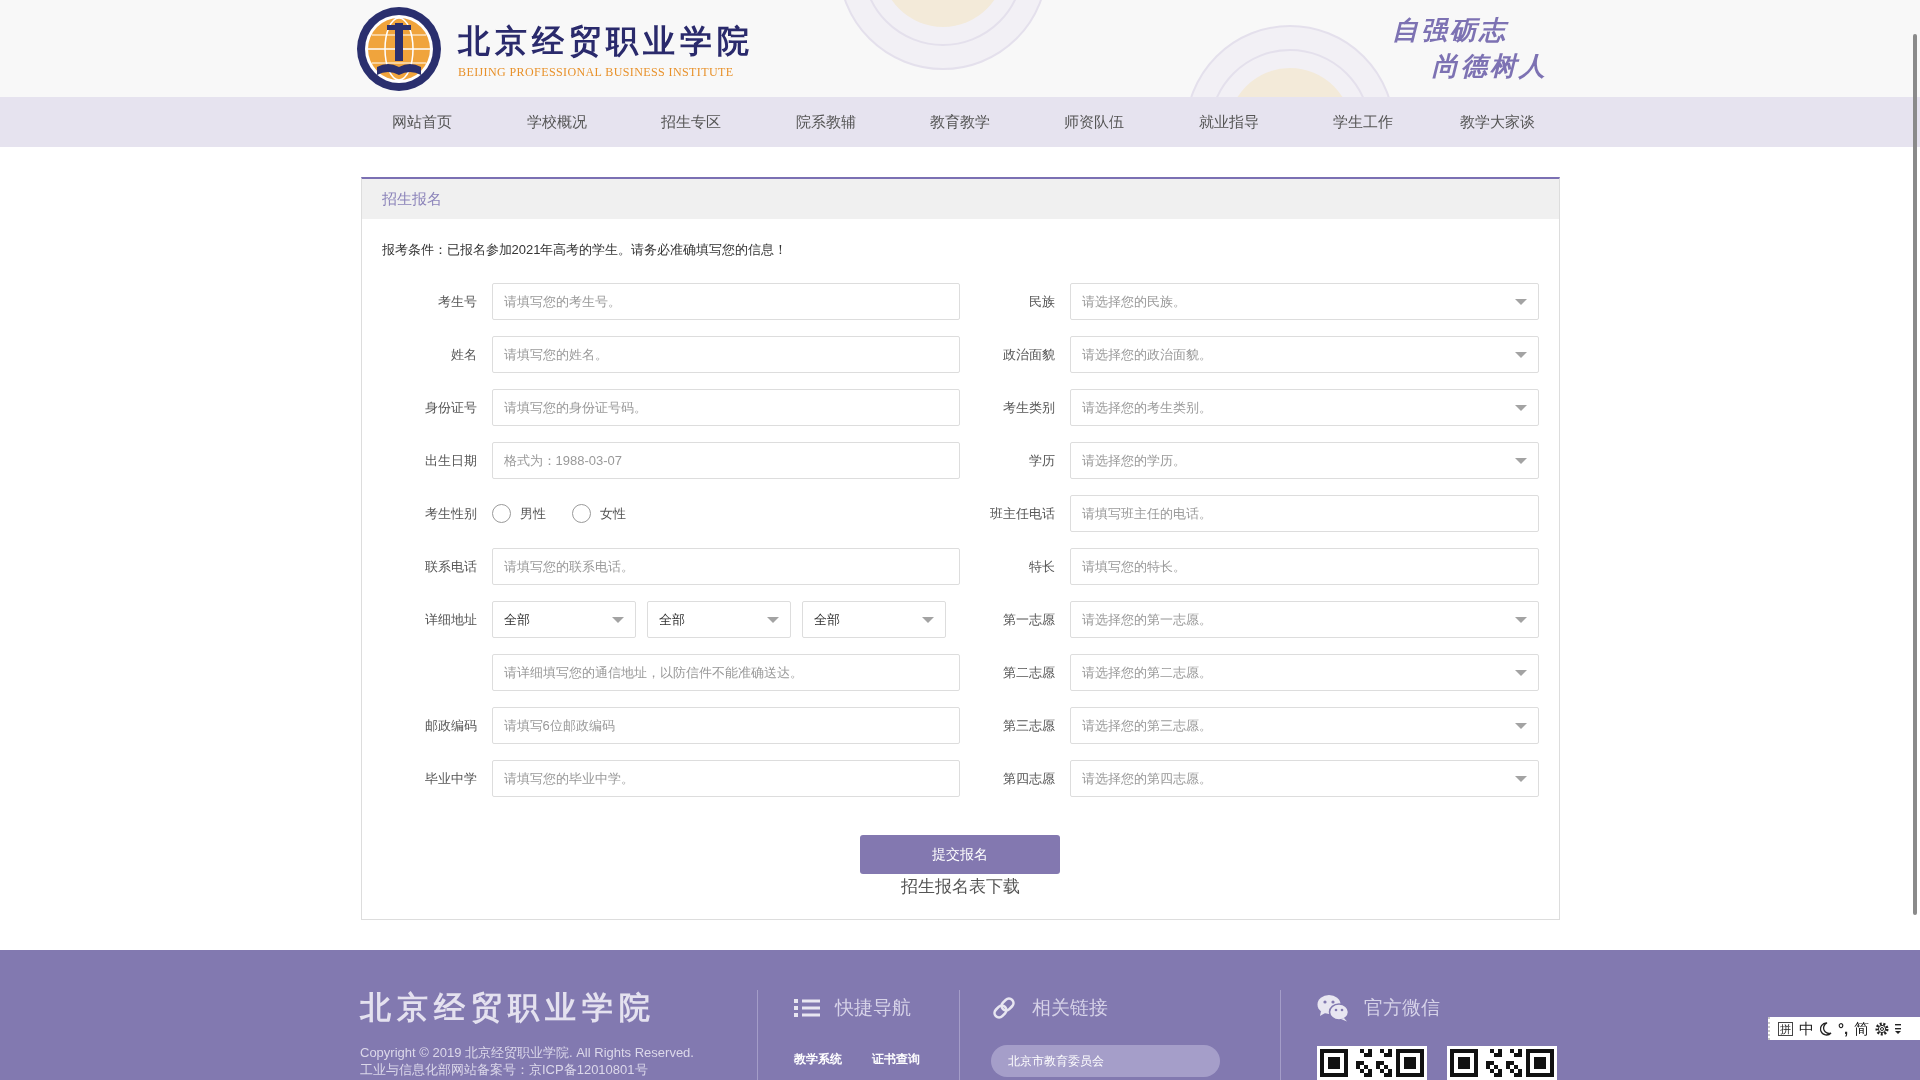  I want to click on input-mode-toggle: 拼, so click(1785, 1028).